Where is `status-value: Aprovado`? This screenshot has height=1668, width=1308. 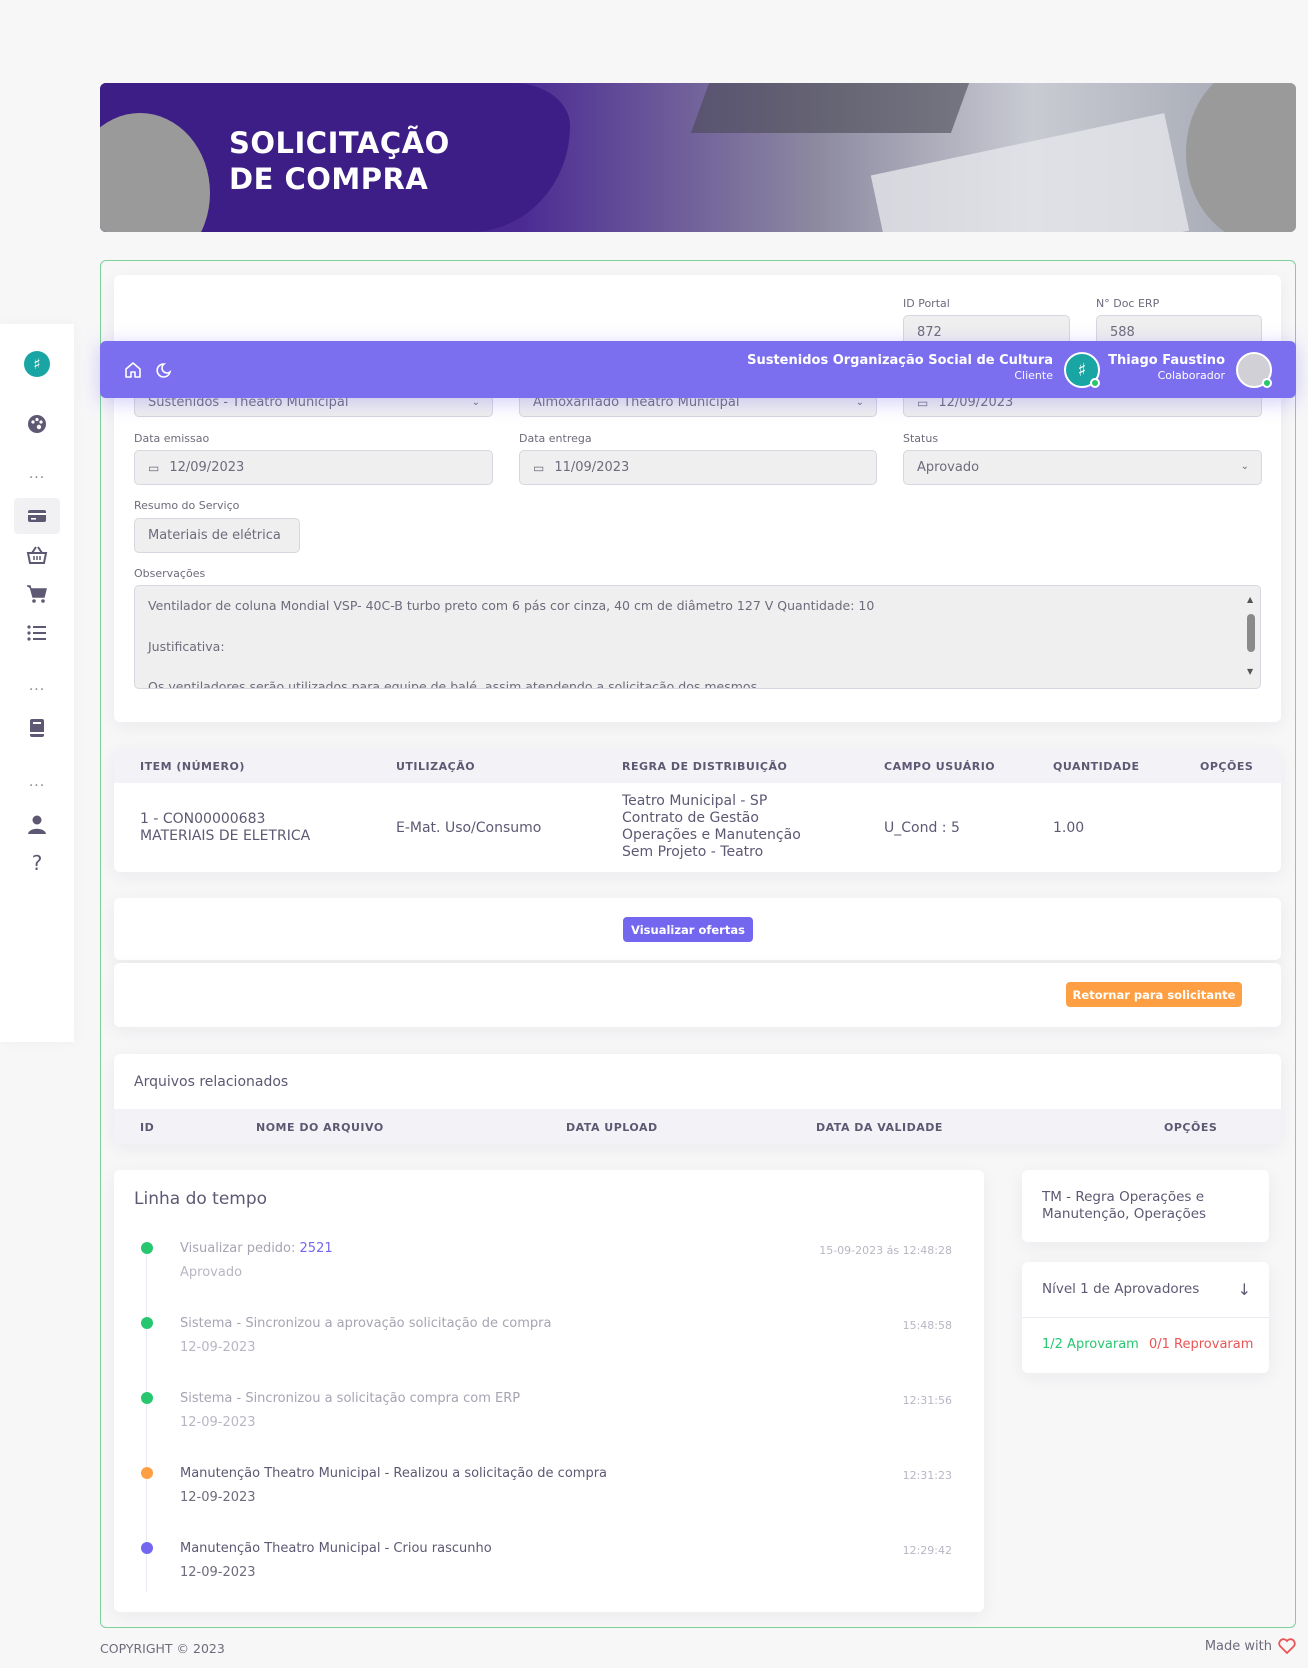 status-value: Aprovado is located at coordinates (948, 467).